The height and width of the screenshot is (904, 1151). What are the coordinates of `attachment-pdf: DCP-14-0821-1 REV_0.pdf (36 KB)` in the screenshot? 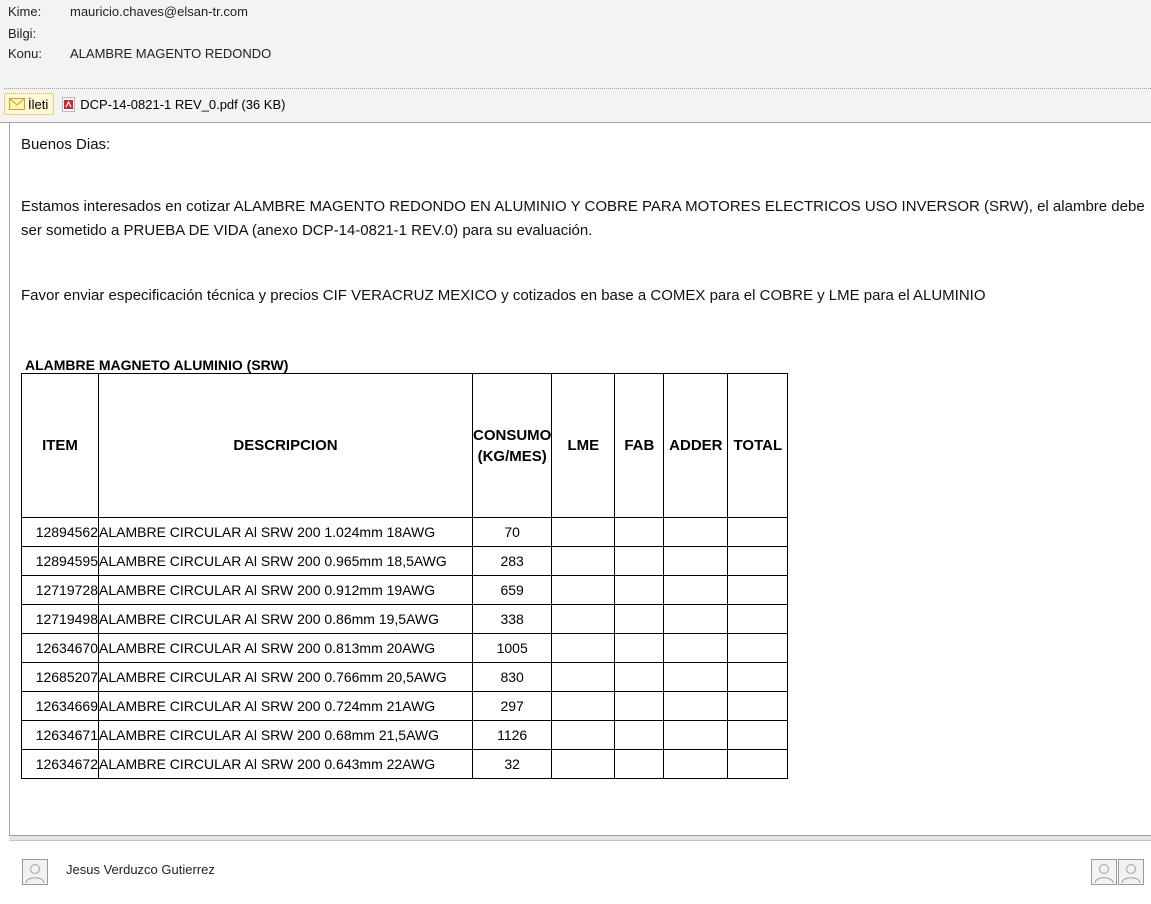 It's located at (174, 104).